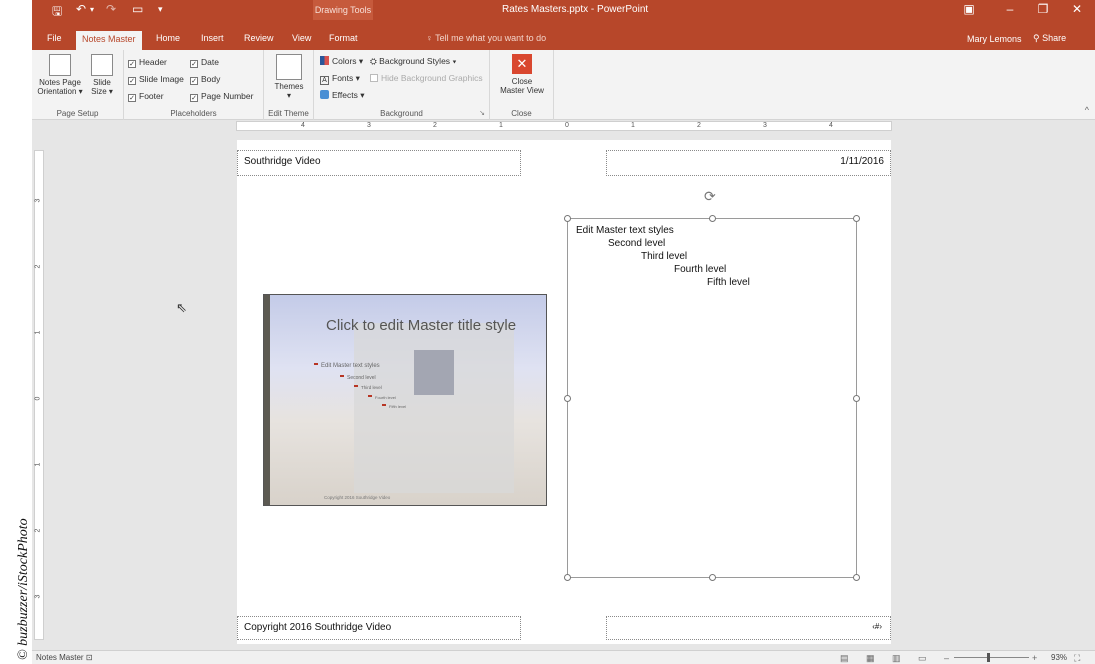 This screenshot has height=664, width=1095. I want to click on date-checkbox: ✓ Date, so click(204, 62).